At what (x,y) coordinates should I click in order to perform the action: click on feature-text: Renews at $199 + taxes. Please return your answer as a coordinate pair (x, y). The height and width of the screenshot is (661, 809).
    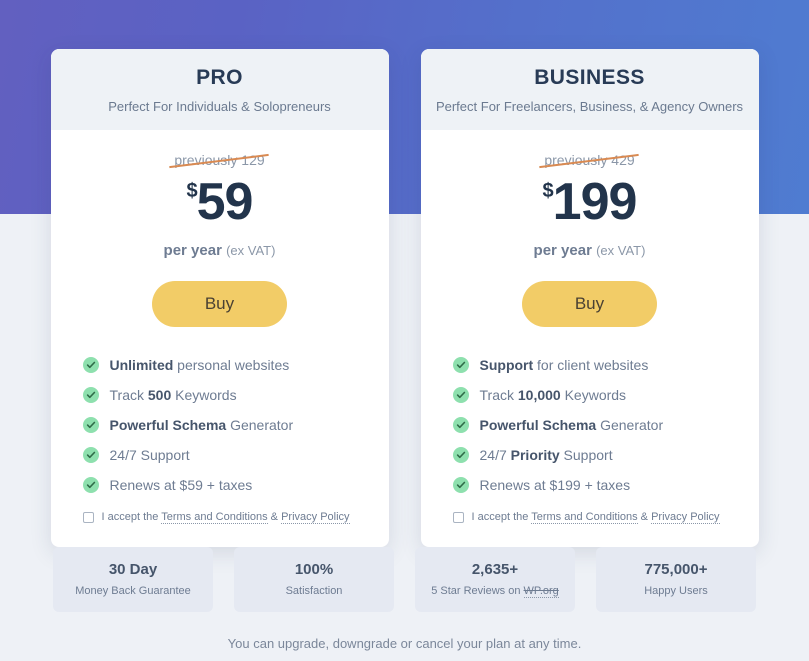
    Looking at the image, I should click on (555, 485).